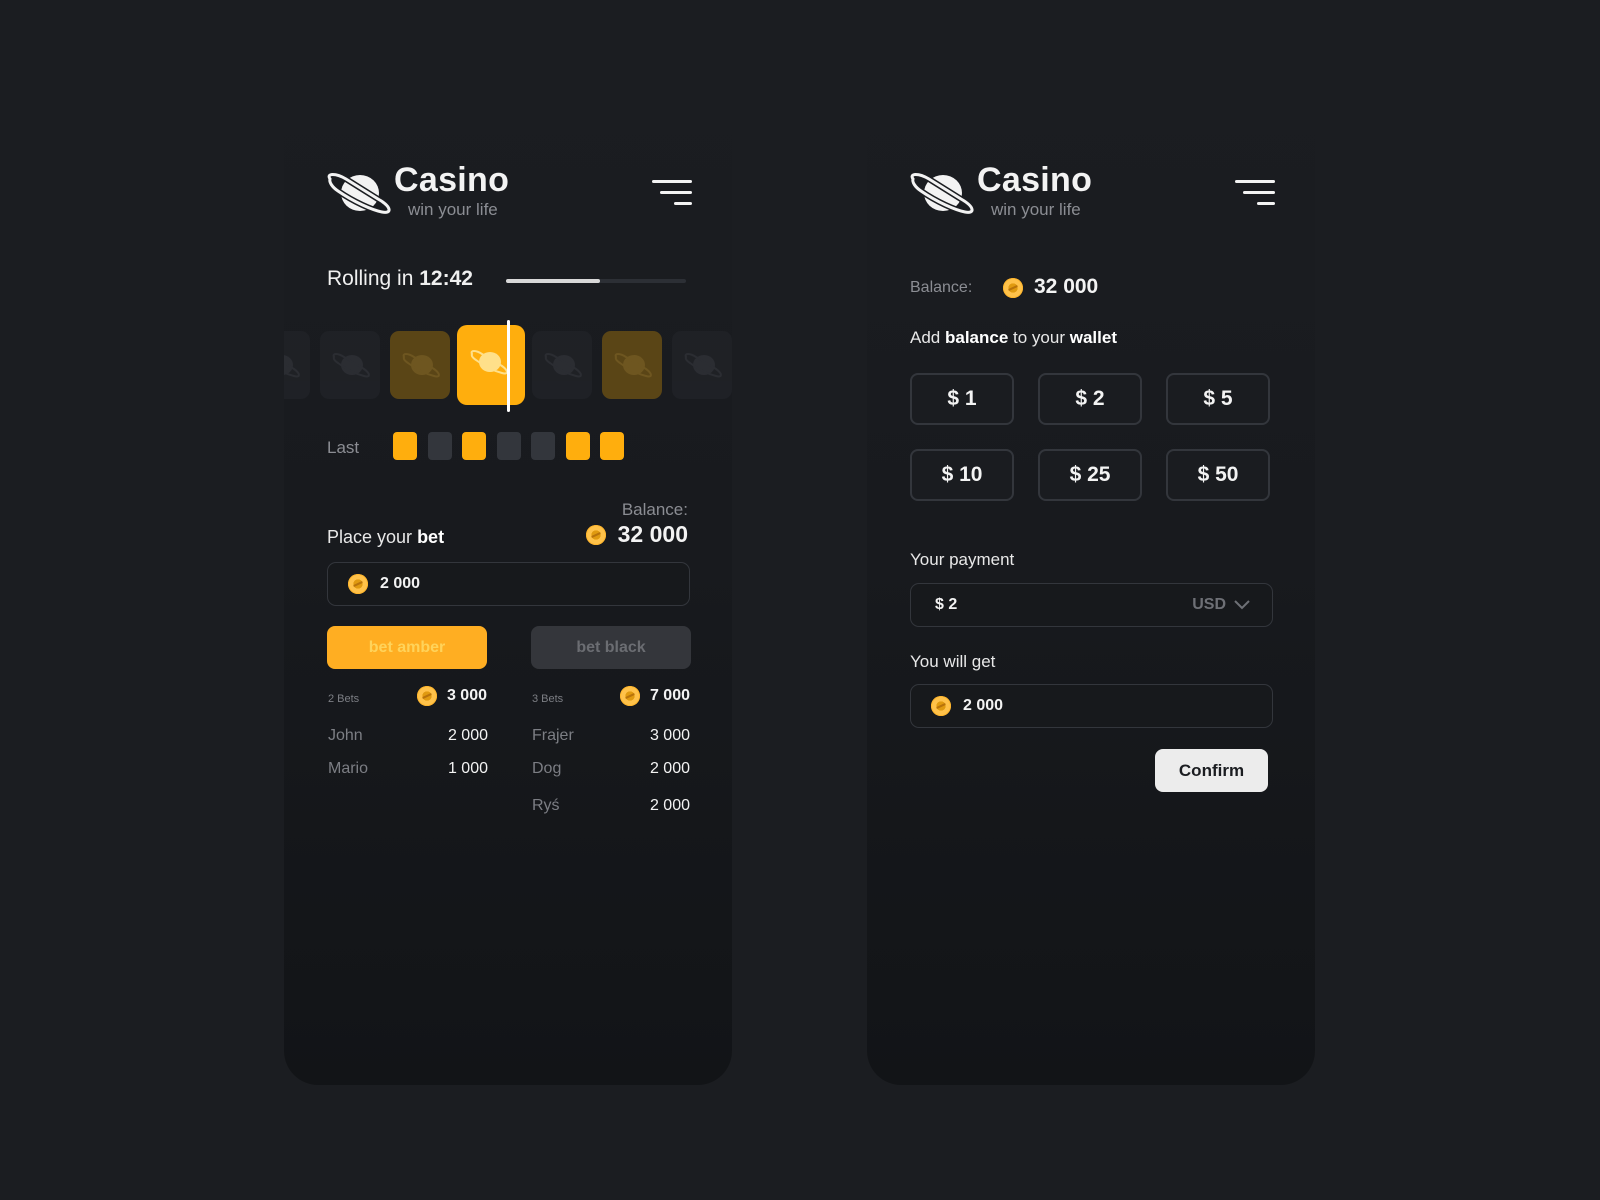  What do you see at coordinates (953, 661) in the screenshot?
I see `you-will-get-label: You will get` at bounding box center [953, 661].